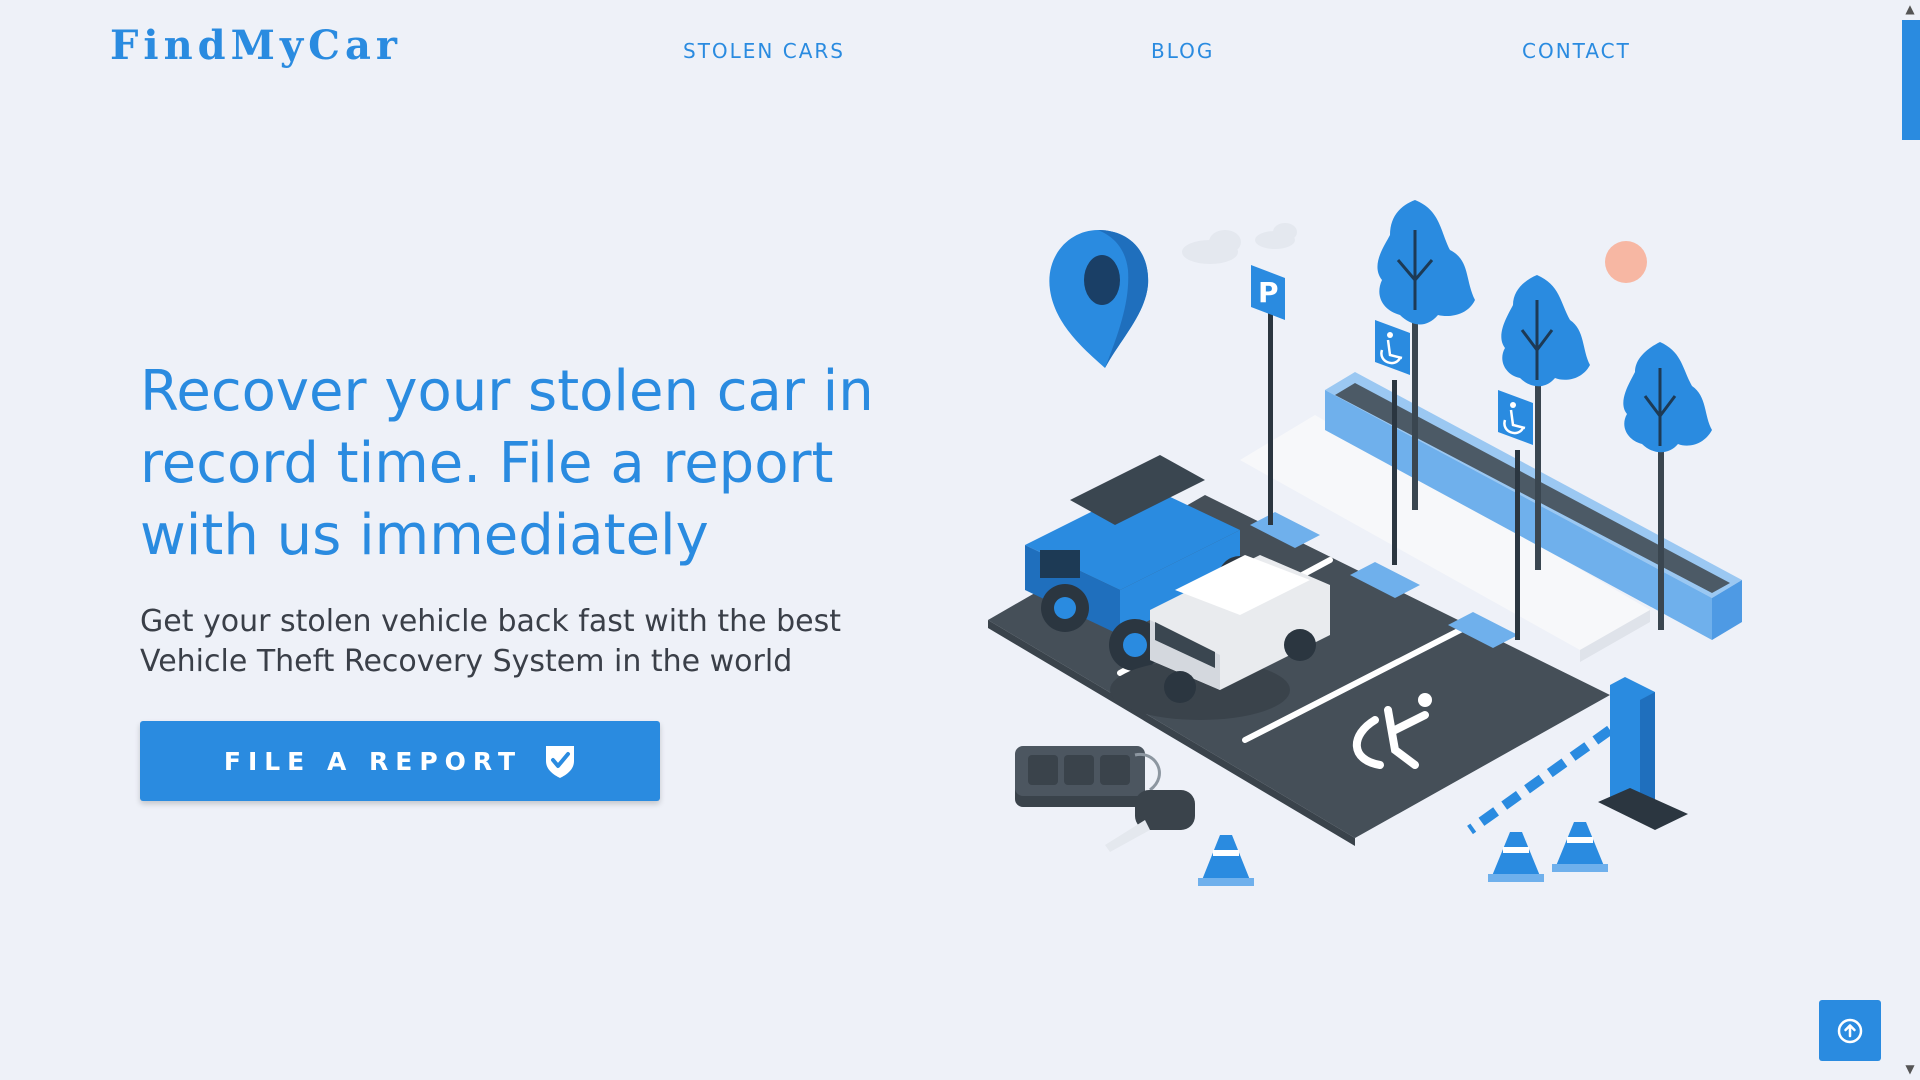 Image resolution: width=1920 pixels, height=1080 pixels. What do you see at coordinates (1099, 299) in the screenshot?
I see `location-pin-icon` at bounding box center [1099, 299].